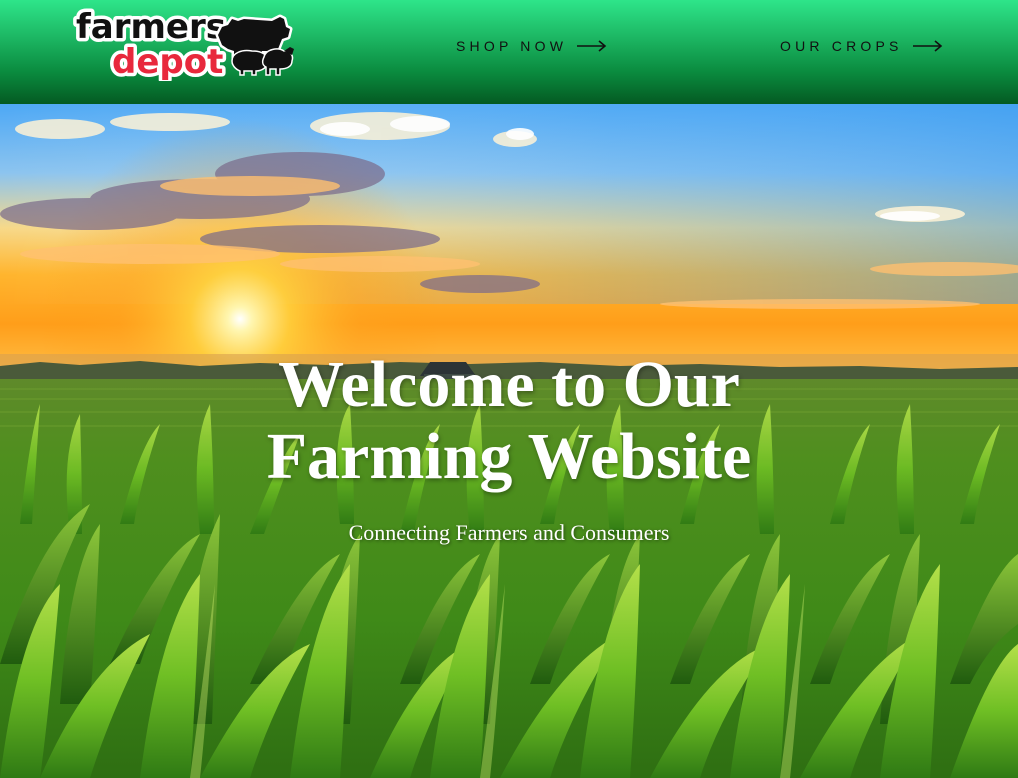 This screenshot has width=1018, height=778. What do you see at coordinates (151, 27) in the screenshot?
I see `logo-text-farmers: farmers` at bounding box center [151, 27].